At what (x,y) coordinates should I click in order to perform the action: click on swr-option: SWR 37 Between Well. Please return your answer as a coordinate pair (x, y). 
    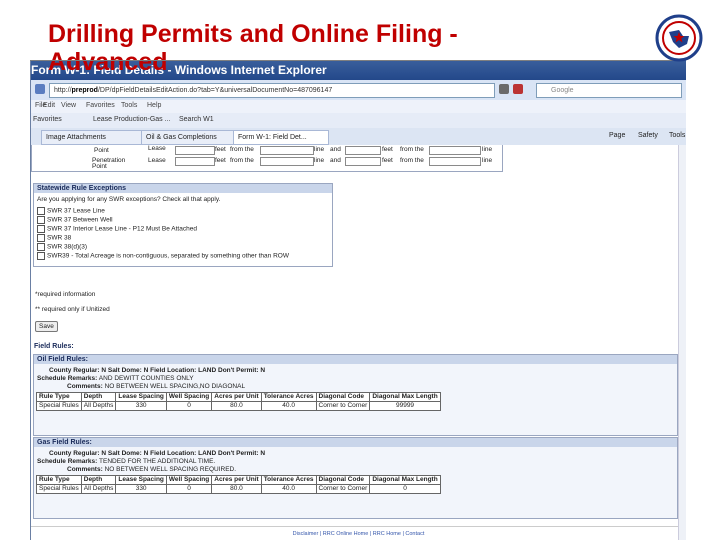
    Looking at the image, I should click on (75, 220).